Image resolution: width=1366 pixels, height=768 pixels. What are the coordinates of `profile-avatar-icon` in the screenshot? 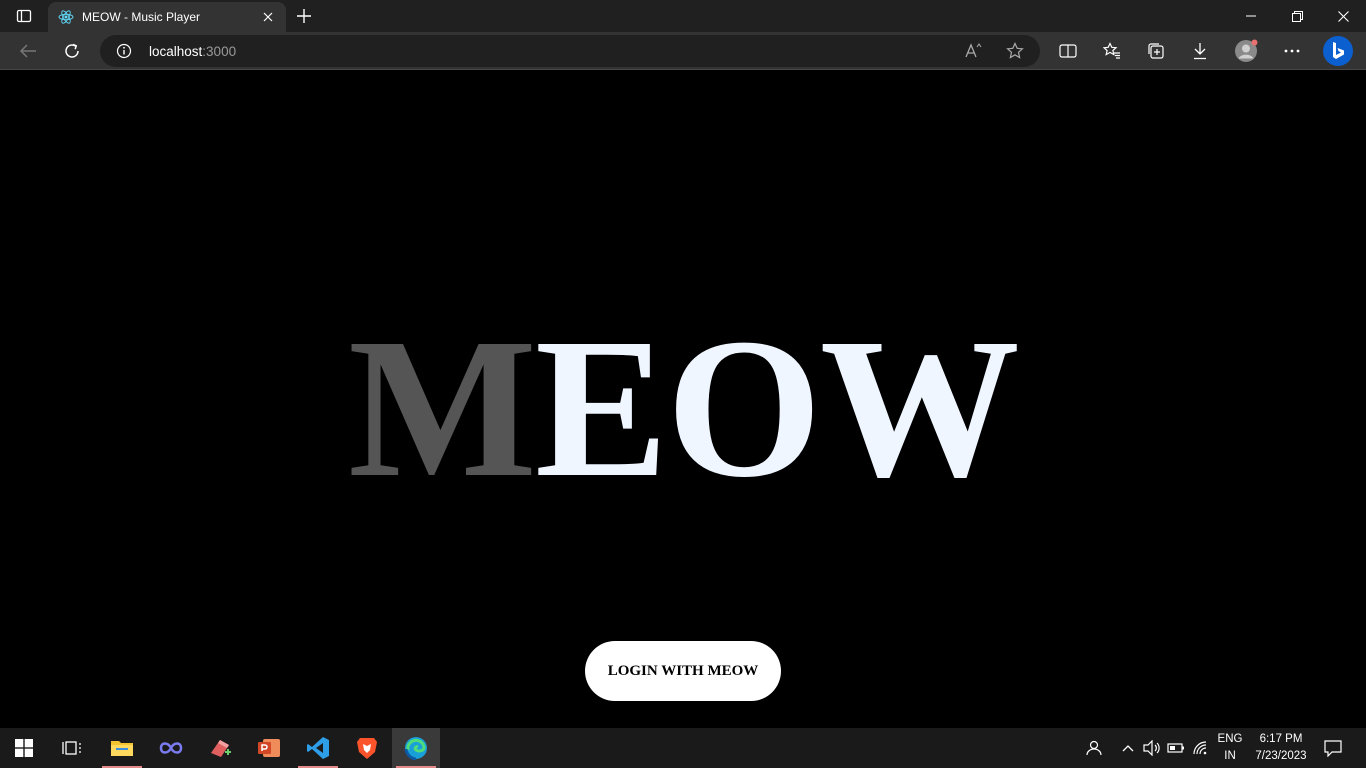 It's located at (1246, 51).